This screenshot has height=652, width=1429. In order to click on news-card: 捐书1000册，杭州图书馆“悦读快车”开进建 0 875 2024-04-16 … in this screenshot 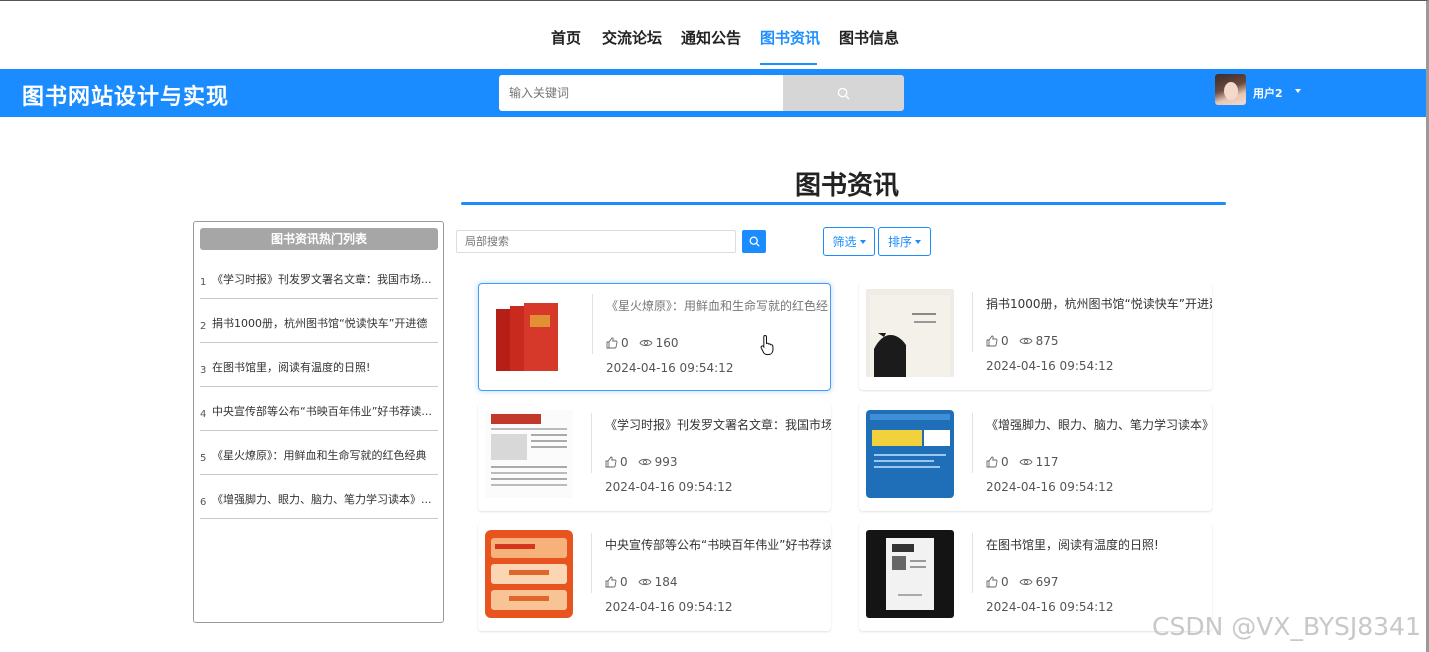, I will do `click(1035, 336)`.